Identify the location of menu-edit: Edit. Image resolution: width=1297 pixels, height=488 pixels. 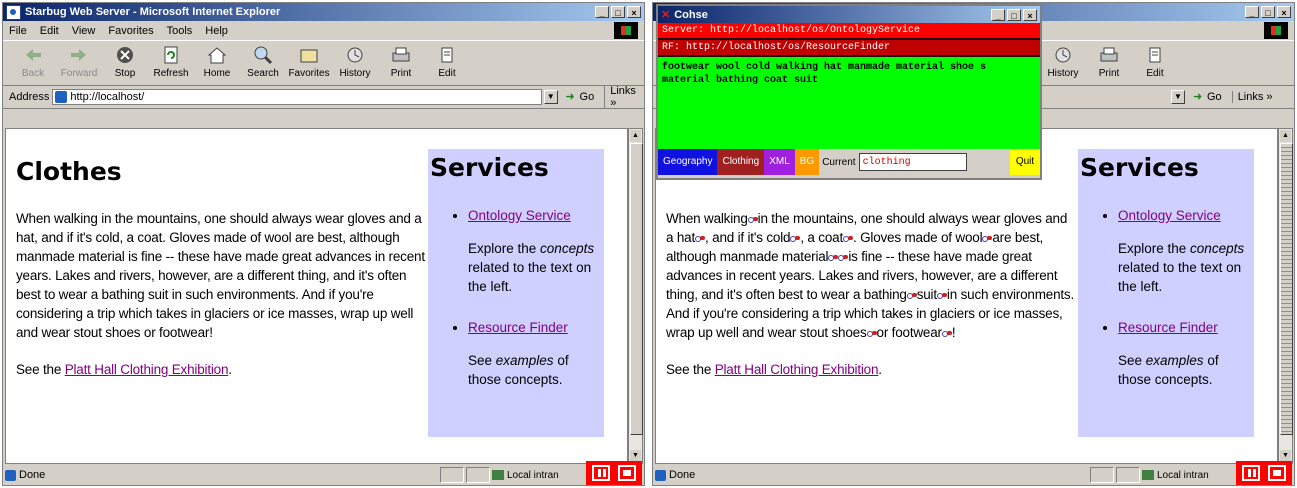
(49, 31).